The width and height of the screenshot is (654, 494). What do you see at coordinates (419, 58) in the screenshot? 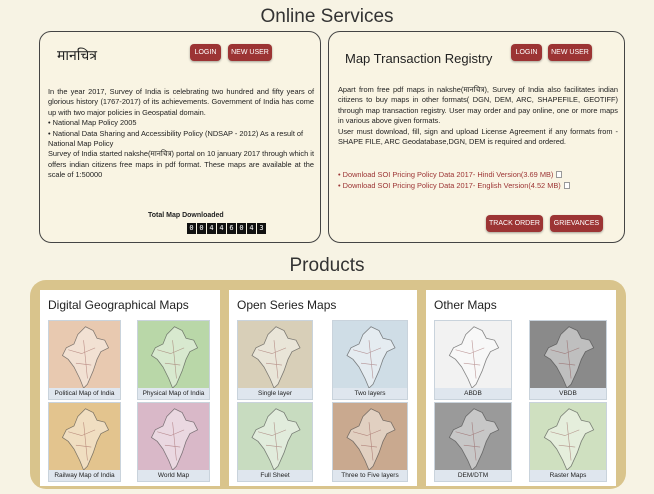
I see `map-transaction-heading: Map Transaction Registry` at bounding box center [419, 58].